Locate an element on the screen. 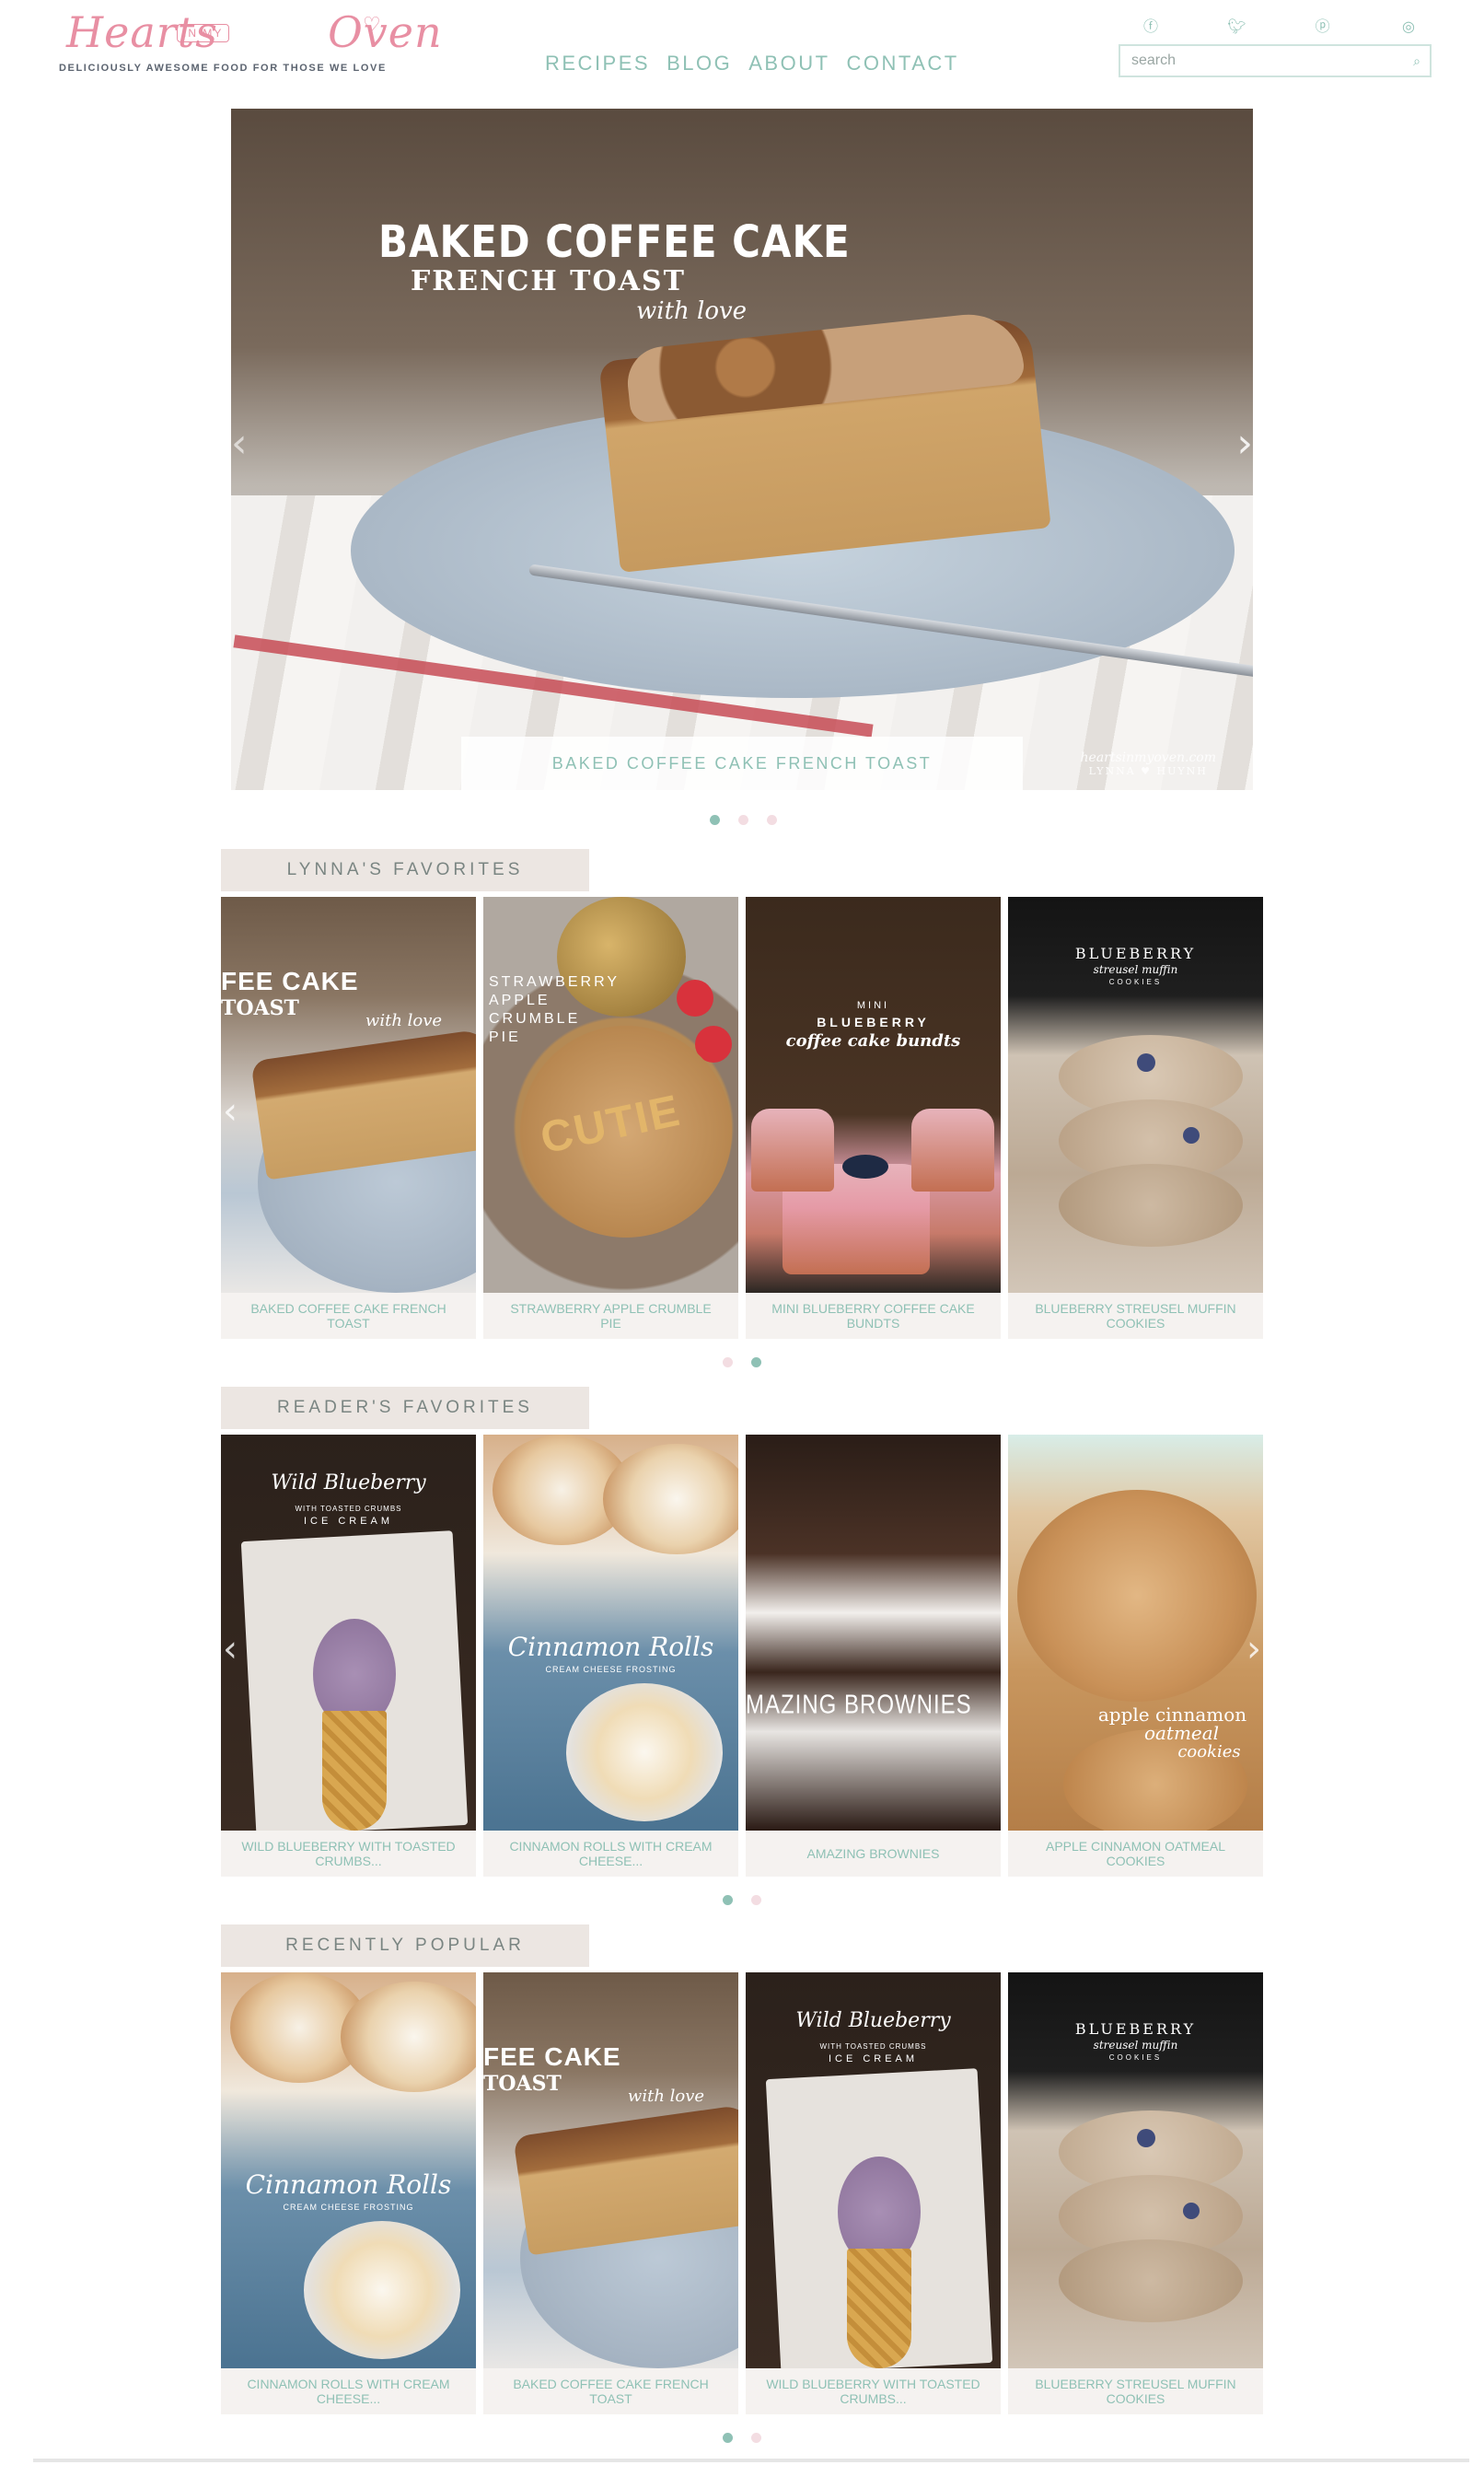  pinterest-icon: ⓟ is located at coordinates (1323, 27).